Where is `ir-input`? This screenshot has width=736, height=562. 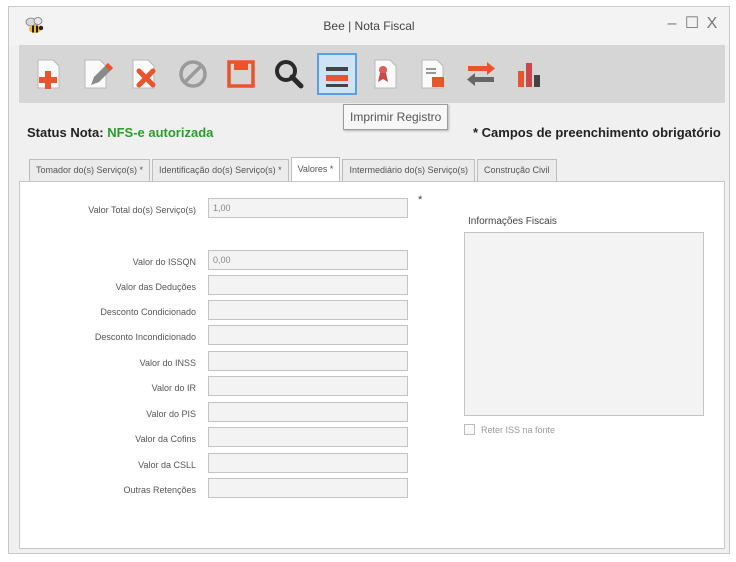 ir-input is located at coordinates (308, 386).